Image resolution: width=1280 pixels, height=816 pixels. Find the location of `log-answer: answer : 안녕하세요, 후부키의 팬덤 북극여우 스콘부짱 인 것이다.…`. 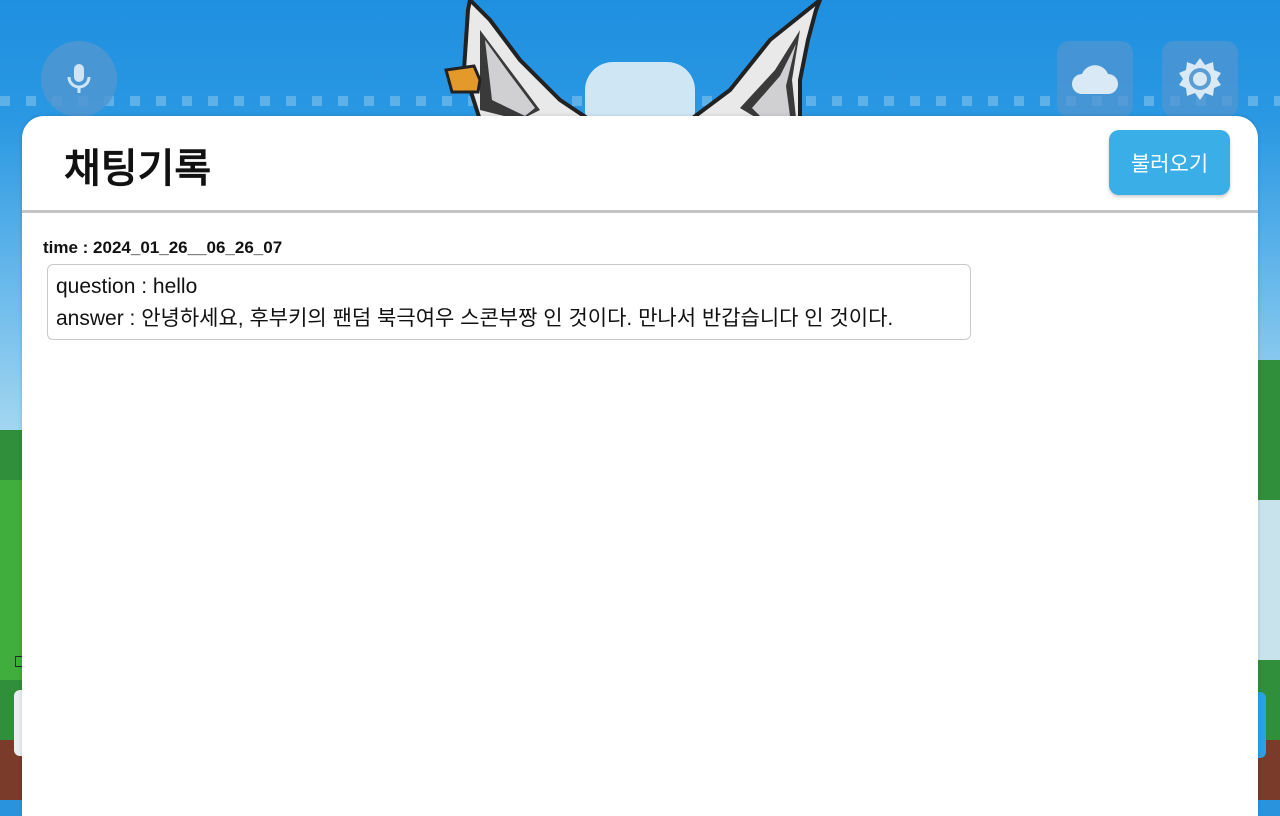

log-answer: answer : 안녕하세요, 후부키의 팬덤 북극여우 스콘부짱 인 것이다.… is located at coordinates (475, 318).